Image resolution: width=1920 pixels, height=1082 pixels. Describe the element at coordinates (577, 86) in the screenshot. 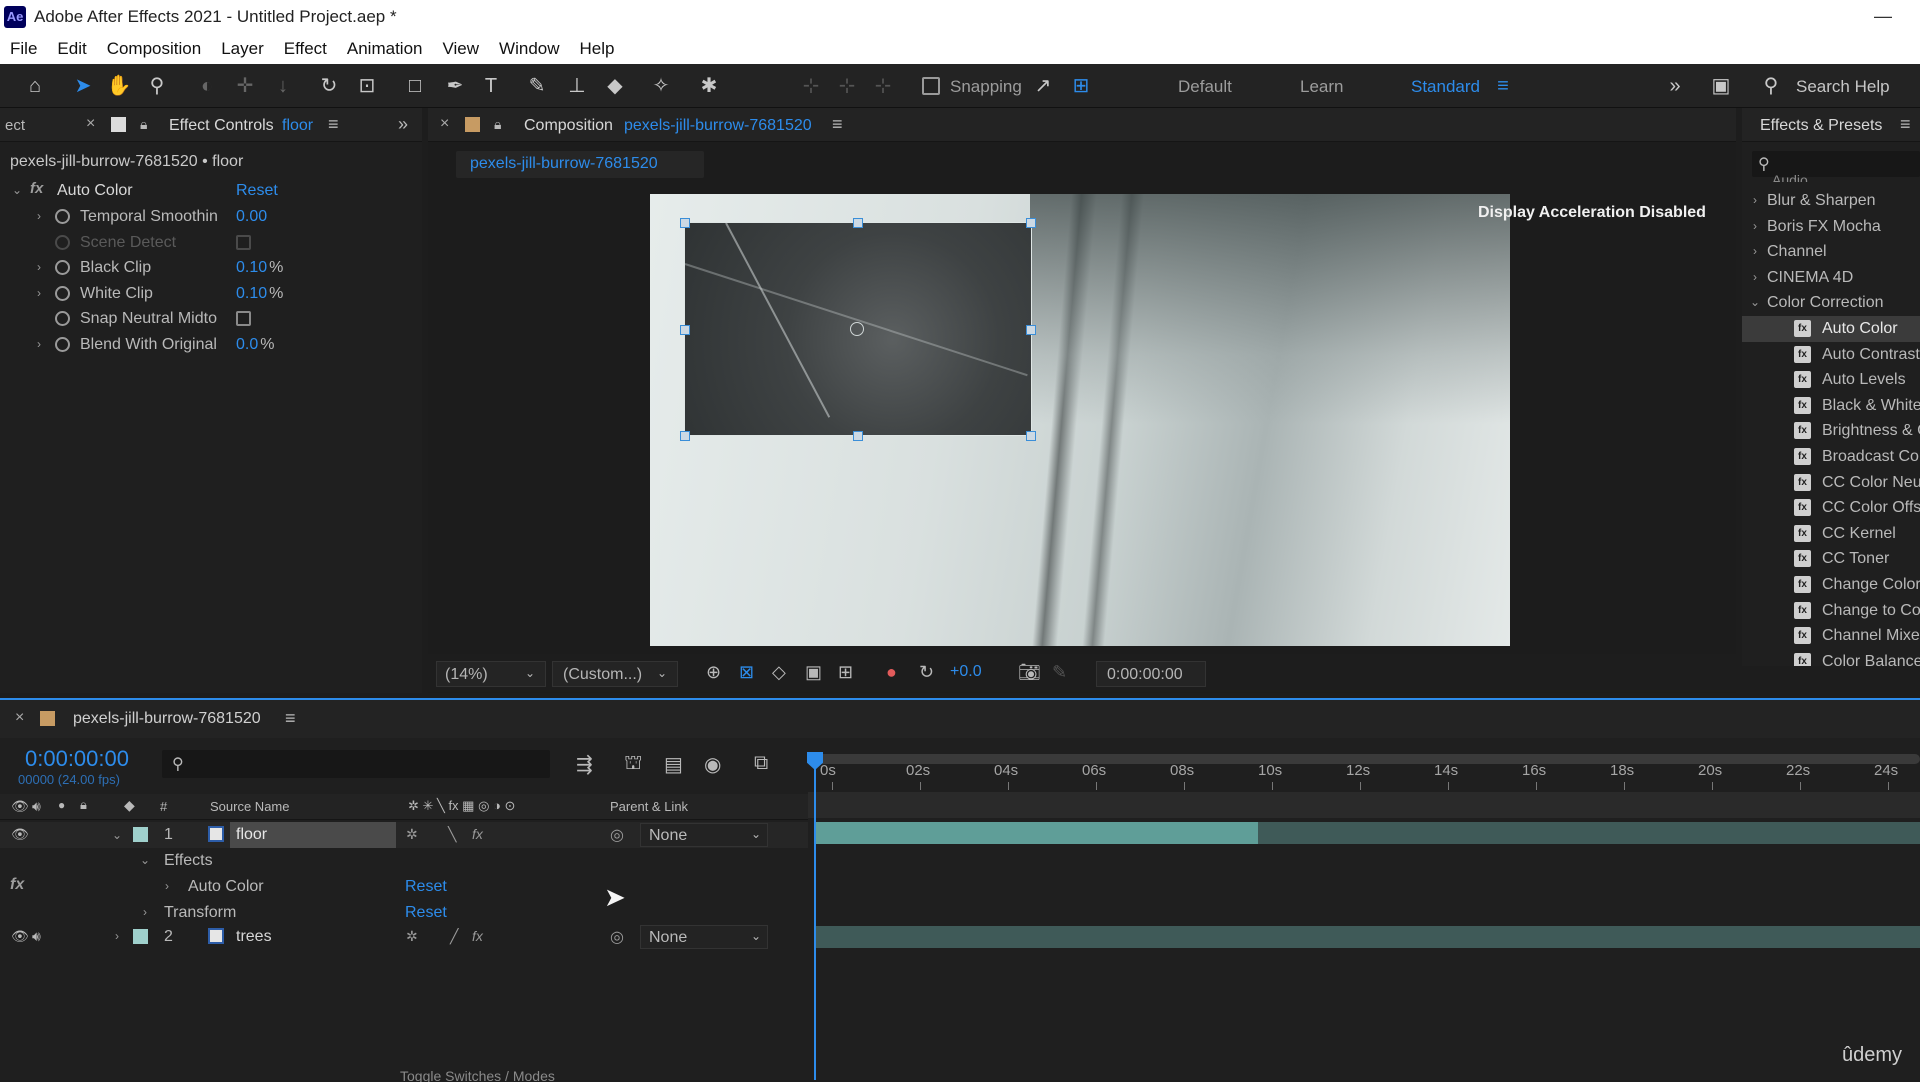

I see `clone-stamp-tool-icon: ⊥` at that location.